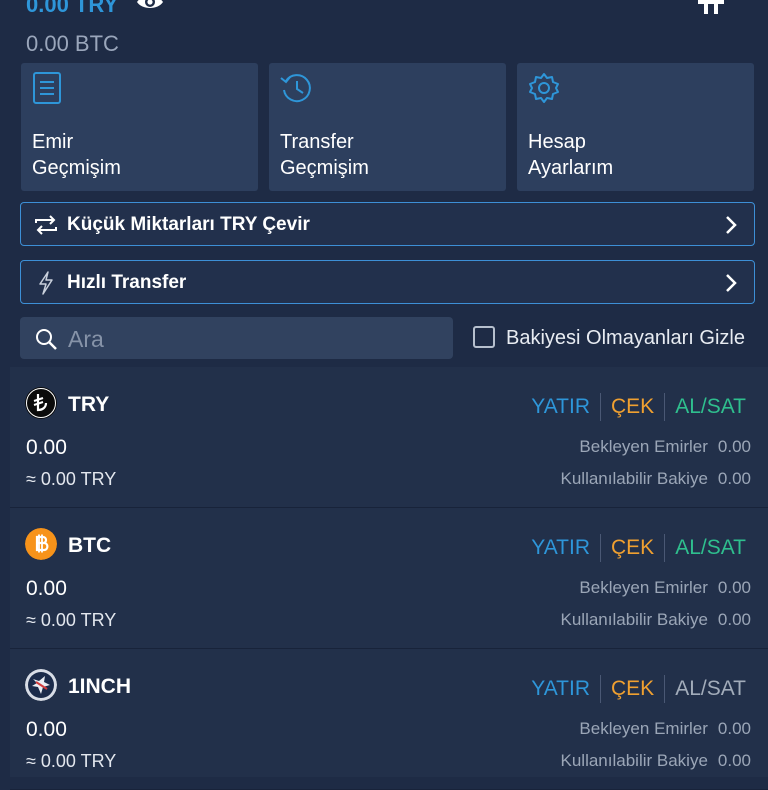  I want to click on account-settings-tile: Hesap Ayarlarım, so click(635, 127).